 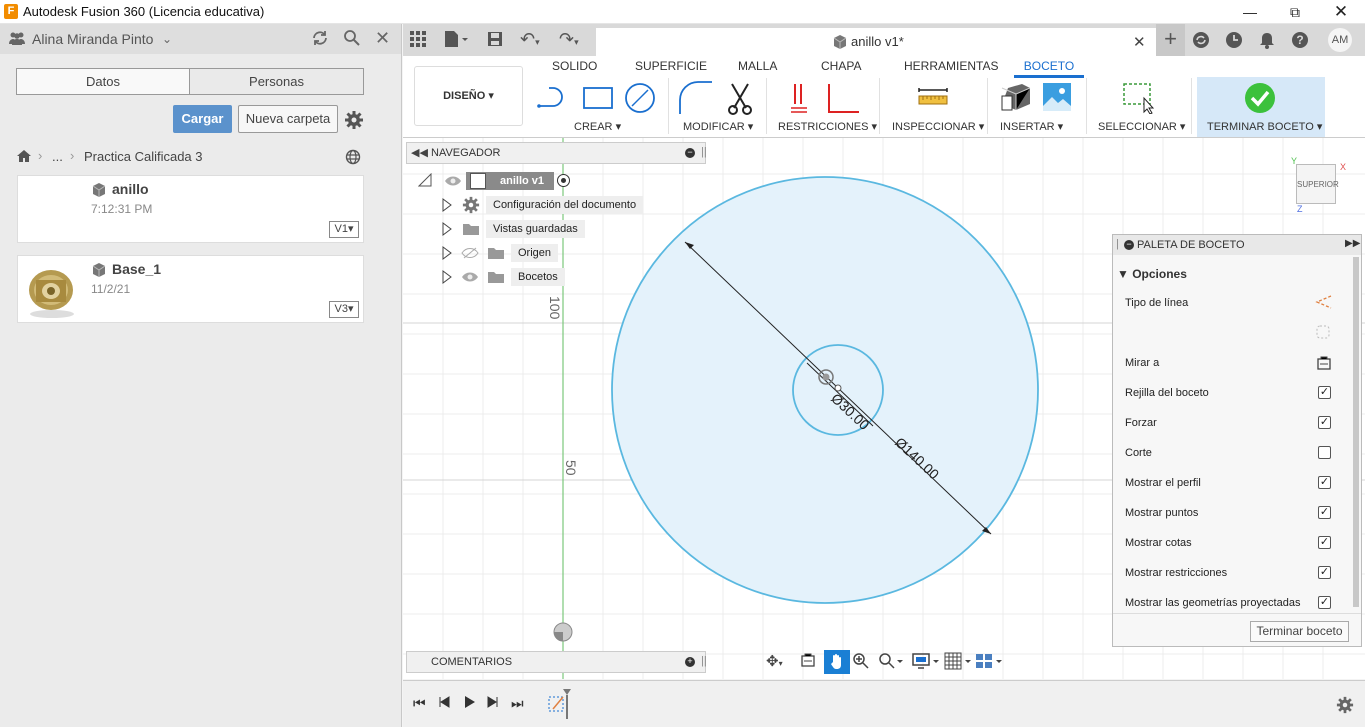 What do you see at coordinates (190, 209) in the screenshot?
I see `file-card-anillo: anillo 7:12:31 PM V1▾` at bounding box center [190, 209].